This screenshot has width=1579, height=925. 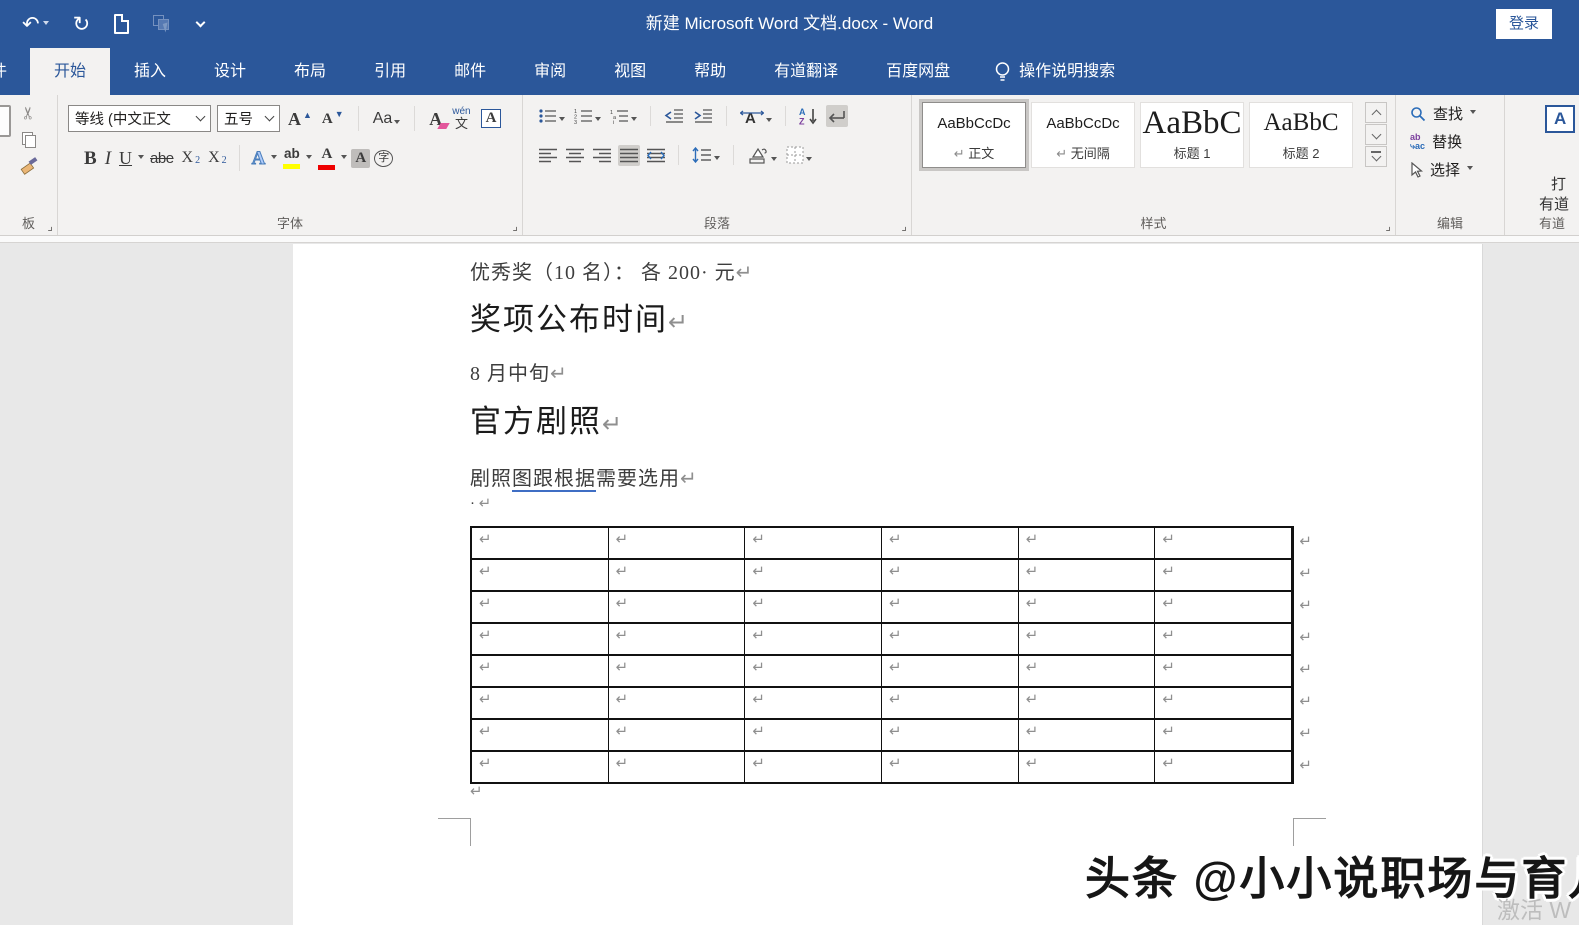 What do you see at coordinates (552, 116) in the screenshot?
I see `bullets-button` at bounding box center [552, 116].